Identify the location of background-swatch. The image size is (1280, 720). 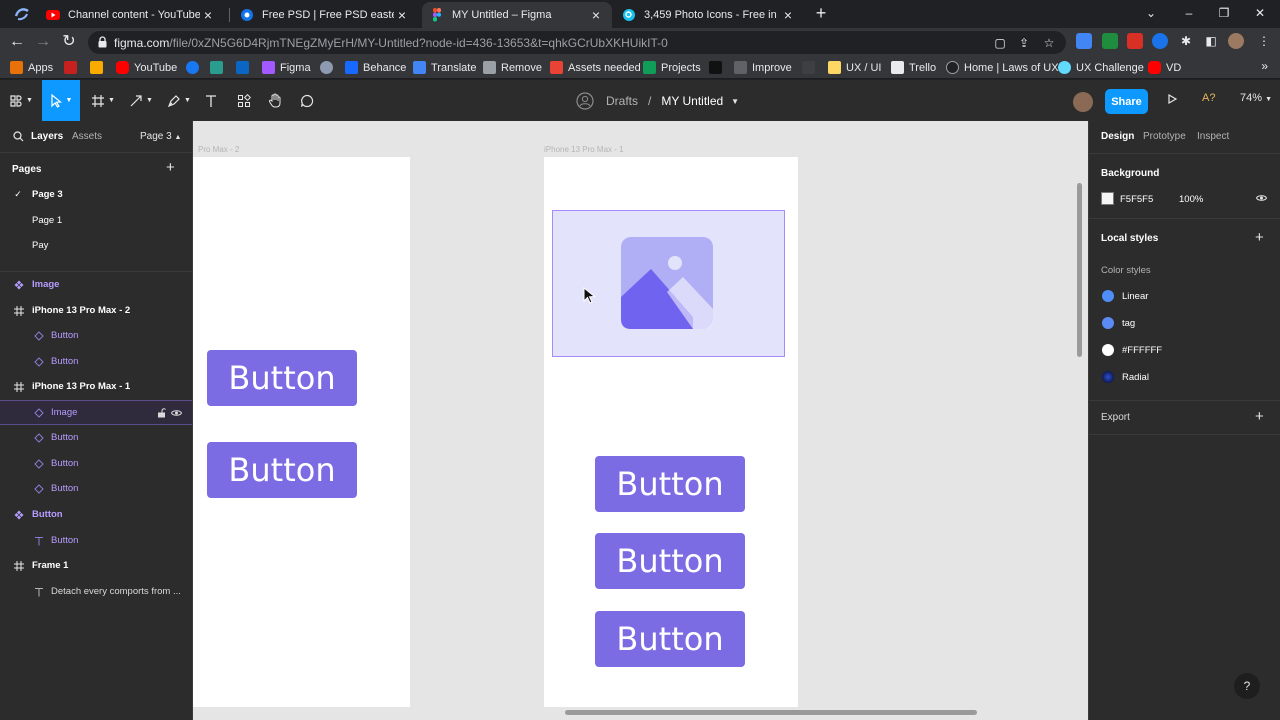
(1107, 198).